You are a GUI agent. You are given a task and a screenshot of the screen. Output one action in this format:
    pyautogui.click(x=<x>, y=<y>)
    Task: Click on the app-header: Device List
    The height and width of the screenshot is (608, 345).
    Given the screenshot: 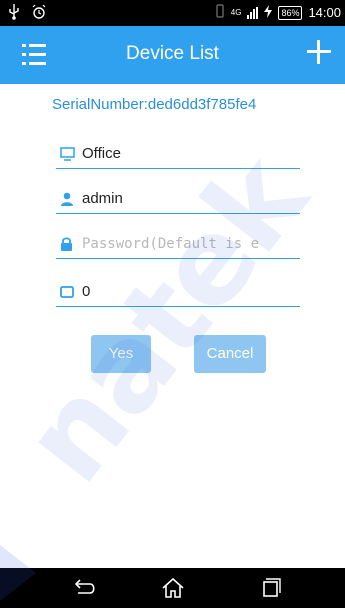 What is the action you would take?
    pyautogui.click(x=172, y=55)
    